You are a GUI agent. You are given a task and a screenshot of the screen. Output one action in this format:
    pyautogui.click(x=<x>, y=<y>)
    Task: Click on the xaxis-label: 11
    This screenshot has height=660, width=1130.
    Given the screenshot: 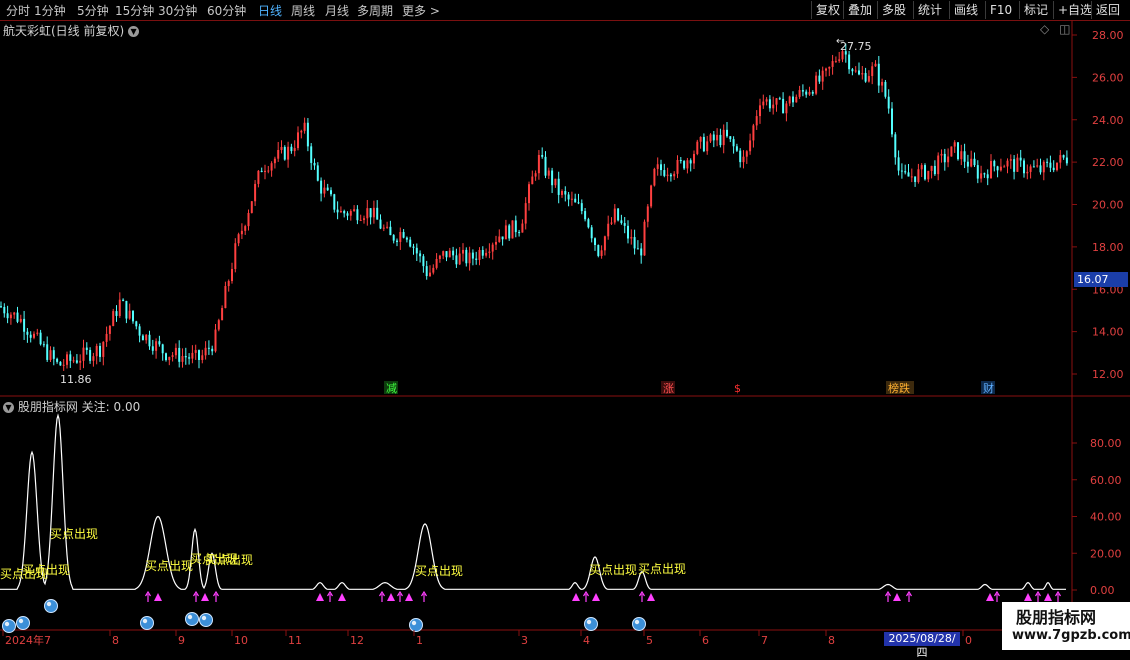 What is the action you would take?
    pyautogui.click(x=295, y=640)
    